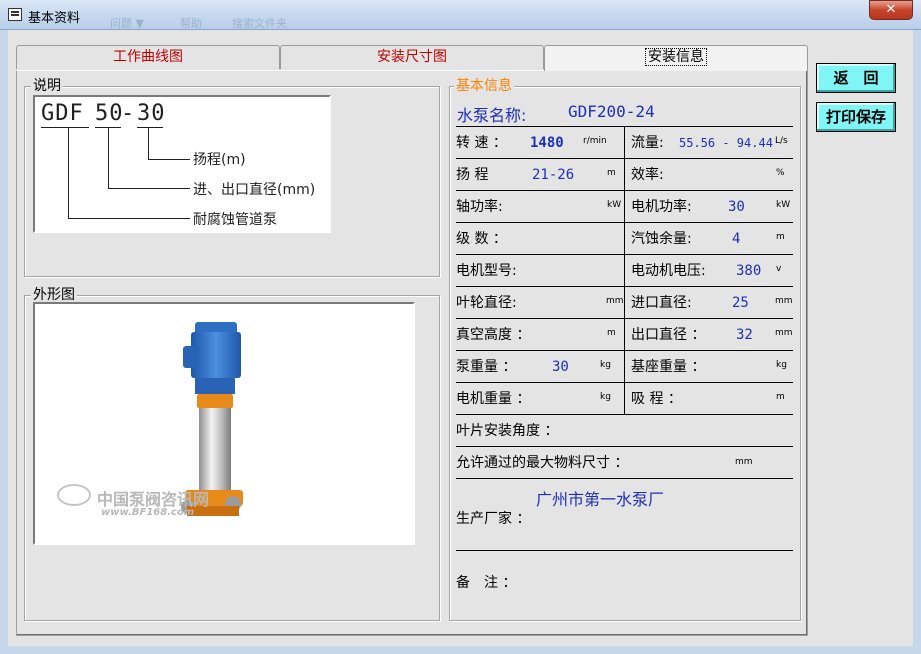 This screenshot has height=654, width=921. What do you see at coordinates (611, 111) in the screenshot?
I see `pump-name-value: GDF200-24` at bounding box center [611, 111].